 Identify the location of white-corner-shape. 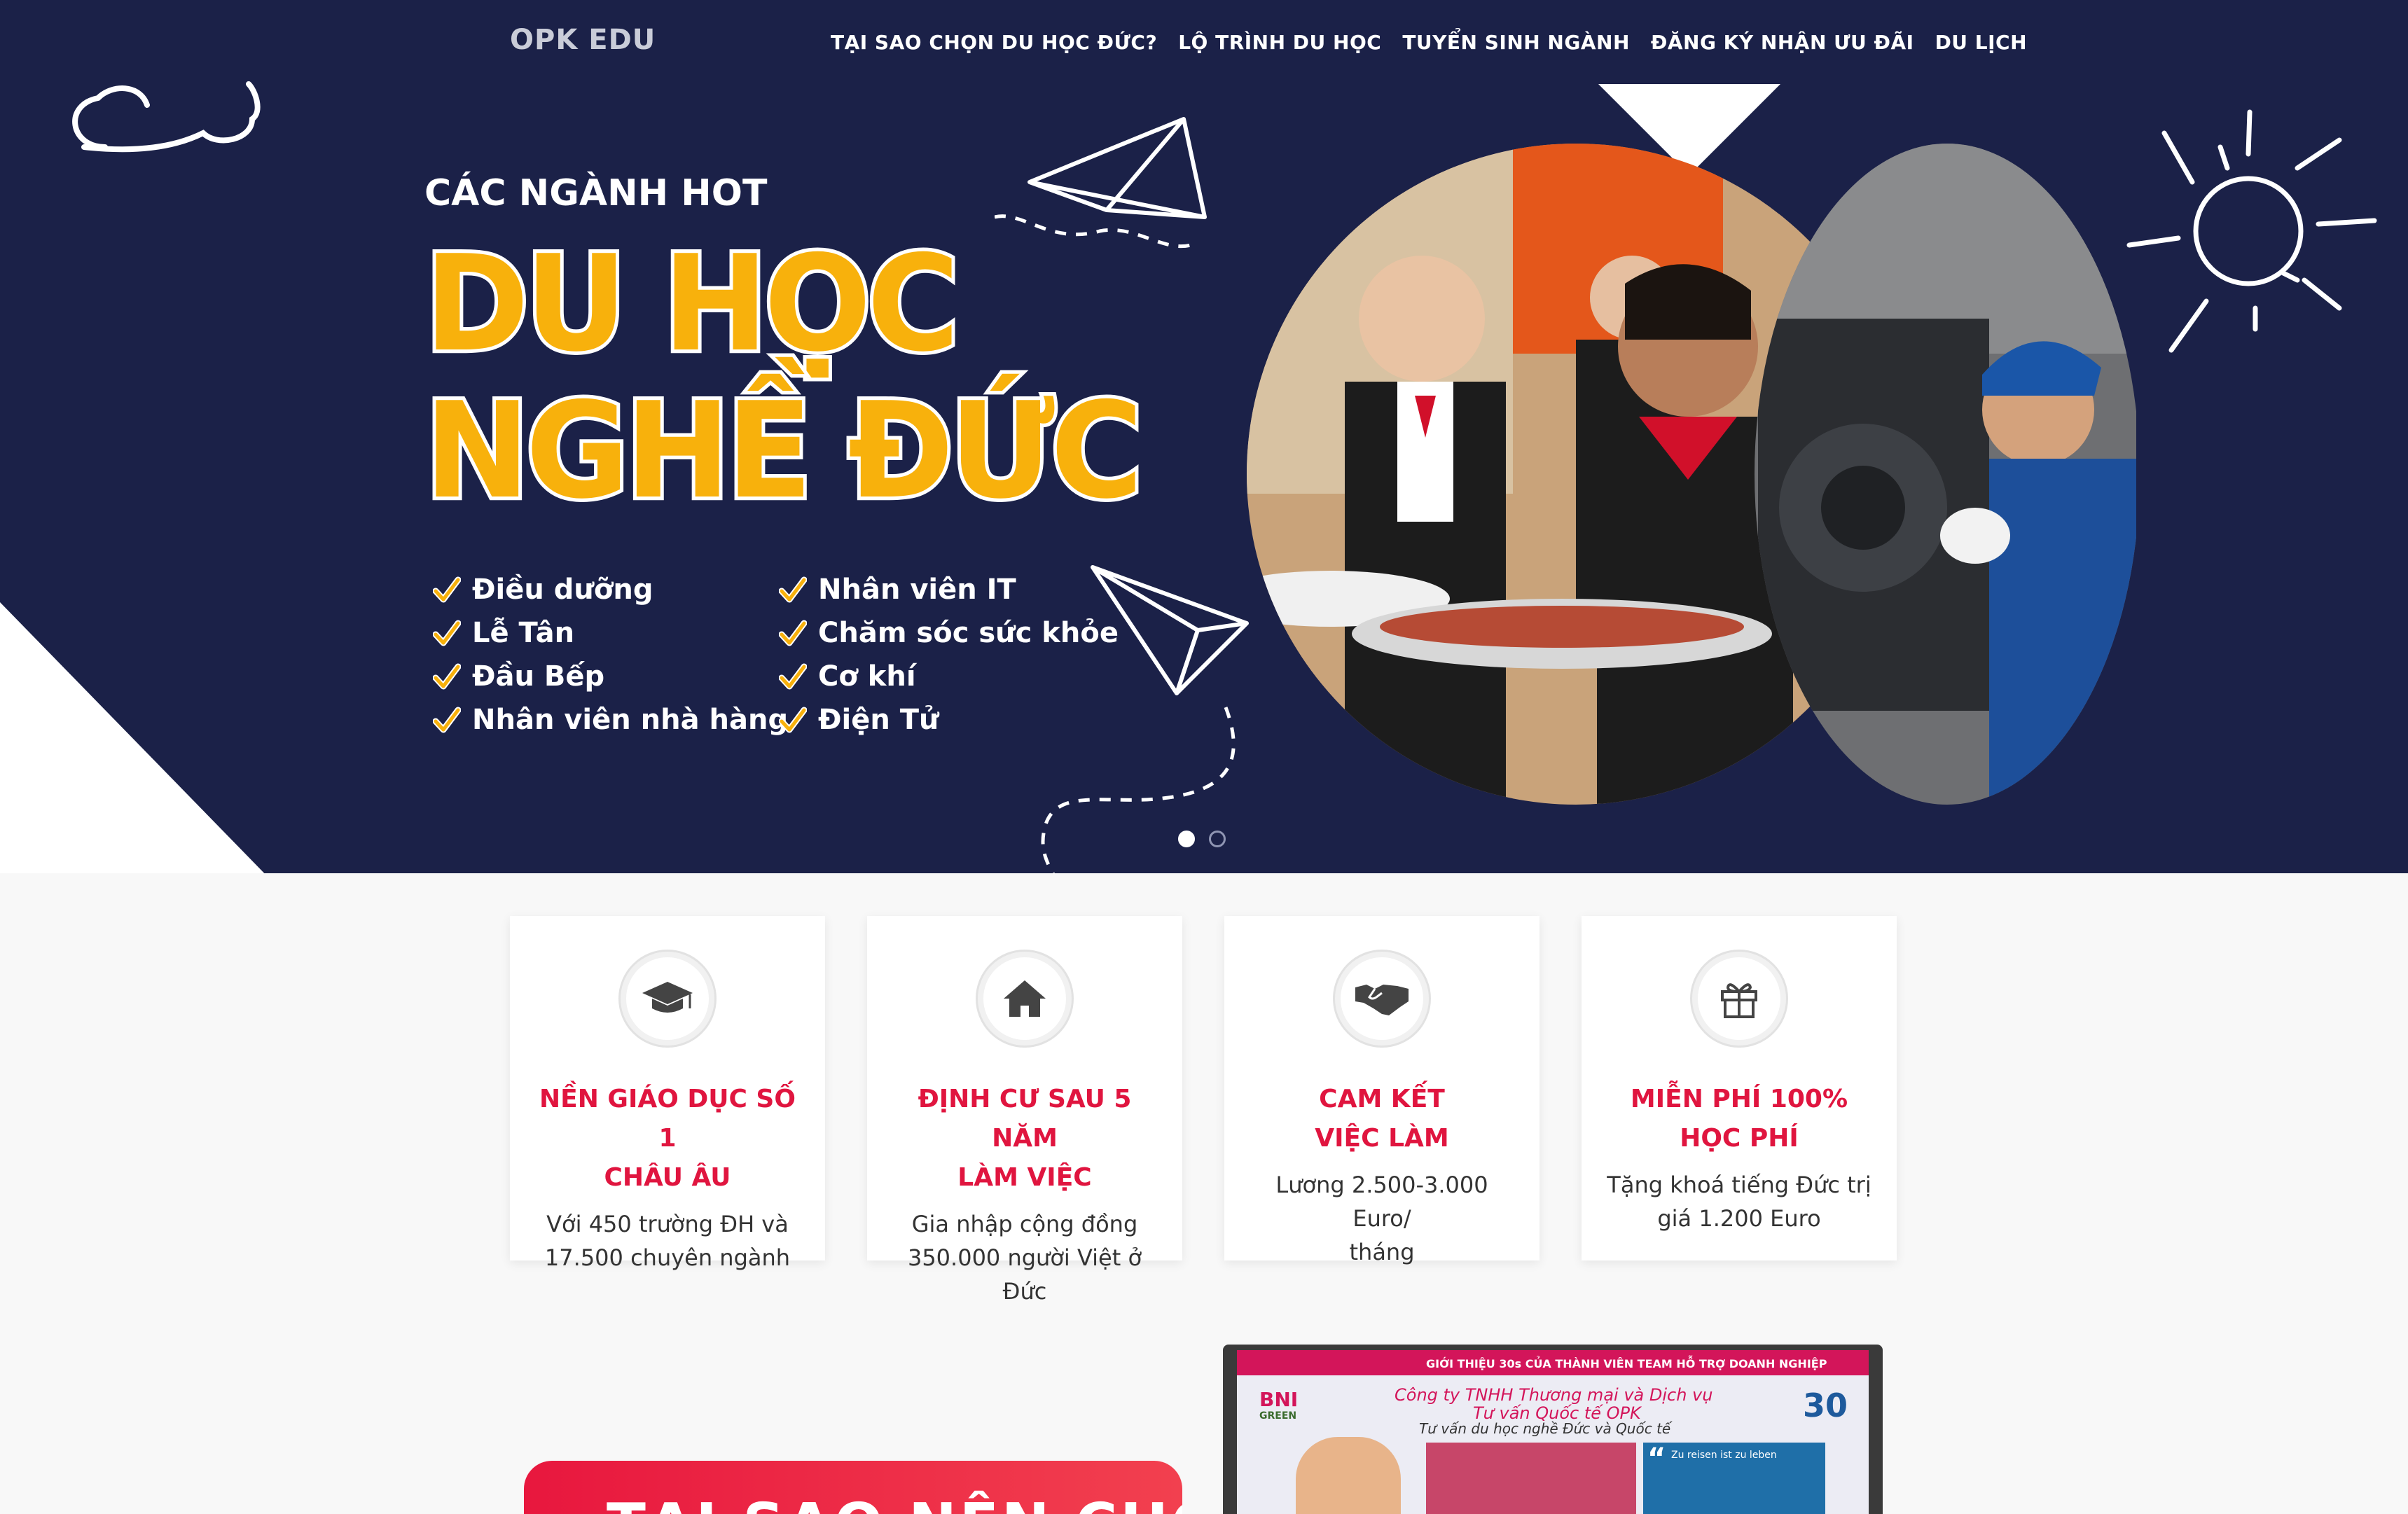
(136, 737).